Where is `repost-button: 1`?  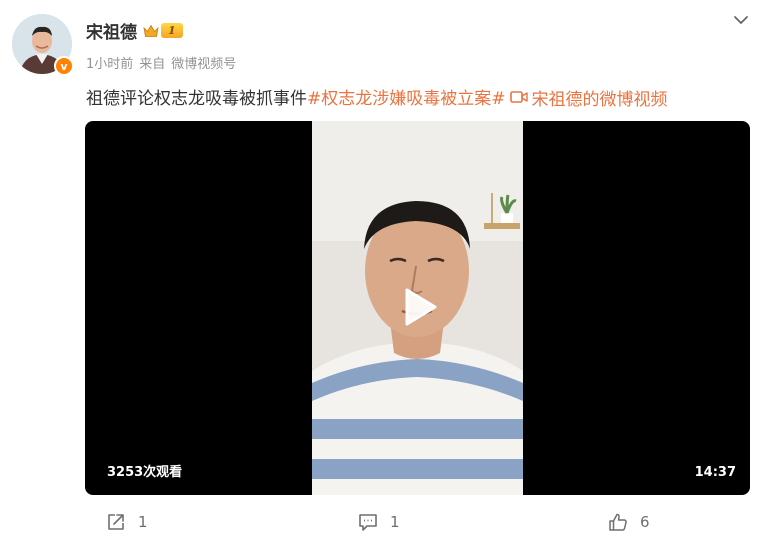 repost-button: 1 is located at coordinates (127, 522).